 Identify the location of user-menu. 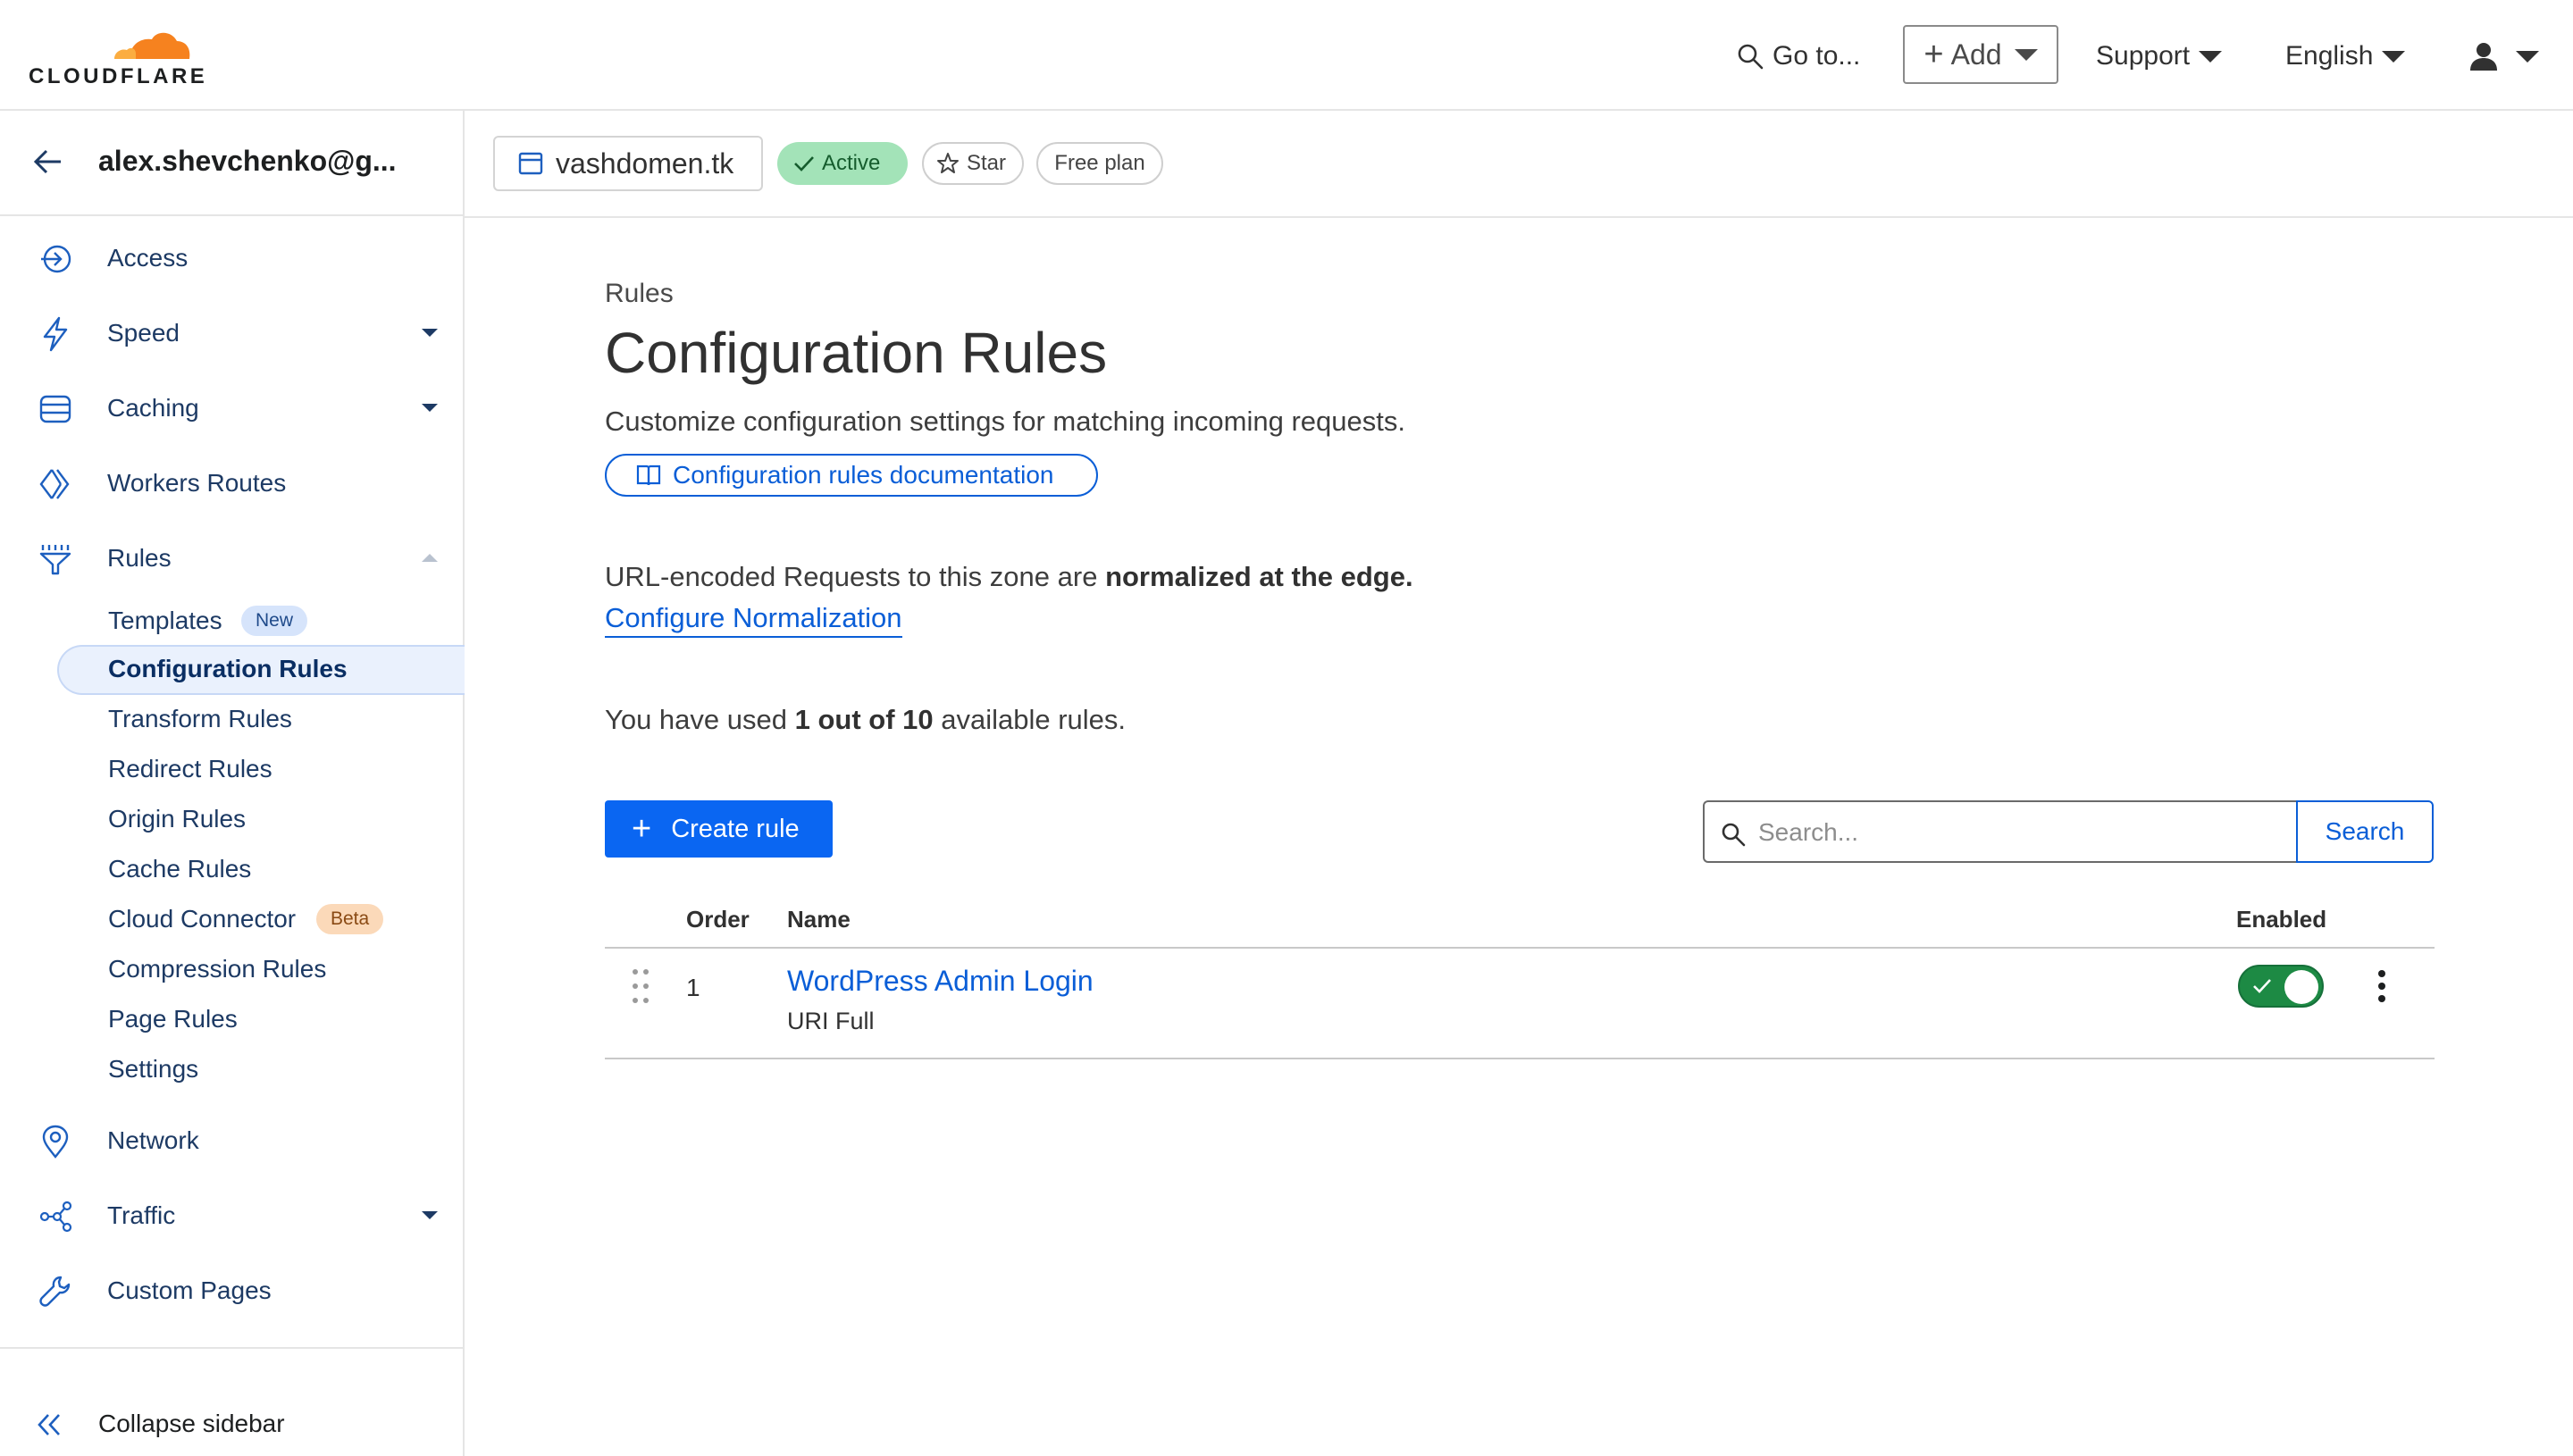
(2503, 56).